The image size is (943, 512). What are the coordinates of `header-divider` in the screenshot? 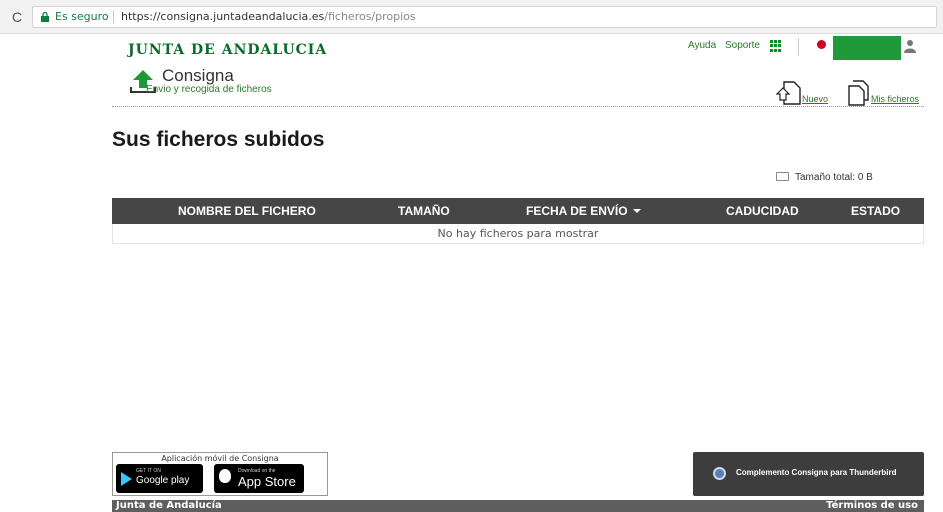 It's located at (518, 106).